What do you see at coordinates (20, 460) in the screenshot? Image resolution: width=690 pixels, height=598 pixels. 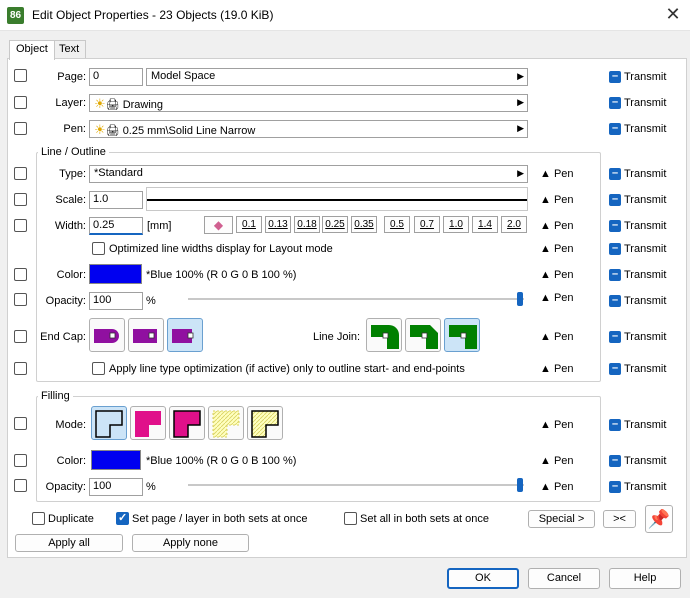 I see `fill-color-checkbox` at bounding box center [20, 460].